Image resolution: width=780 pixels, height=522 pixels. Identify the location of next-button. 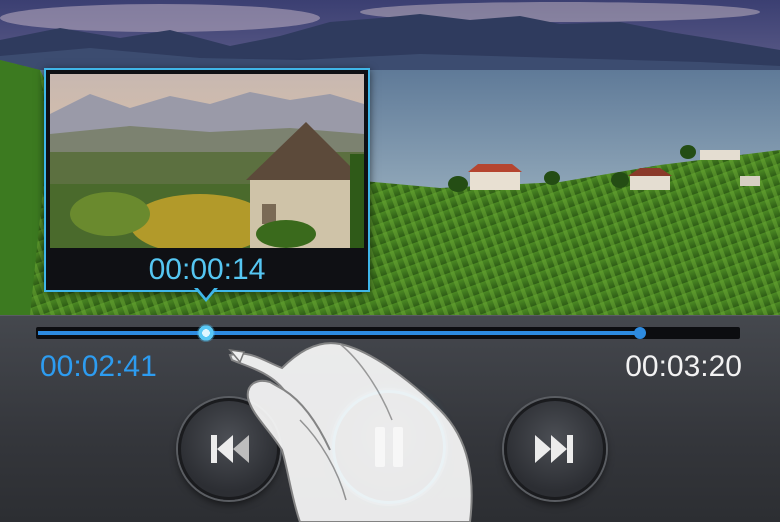
(555, 449).